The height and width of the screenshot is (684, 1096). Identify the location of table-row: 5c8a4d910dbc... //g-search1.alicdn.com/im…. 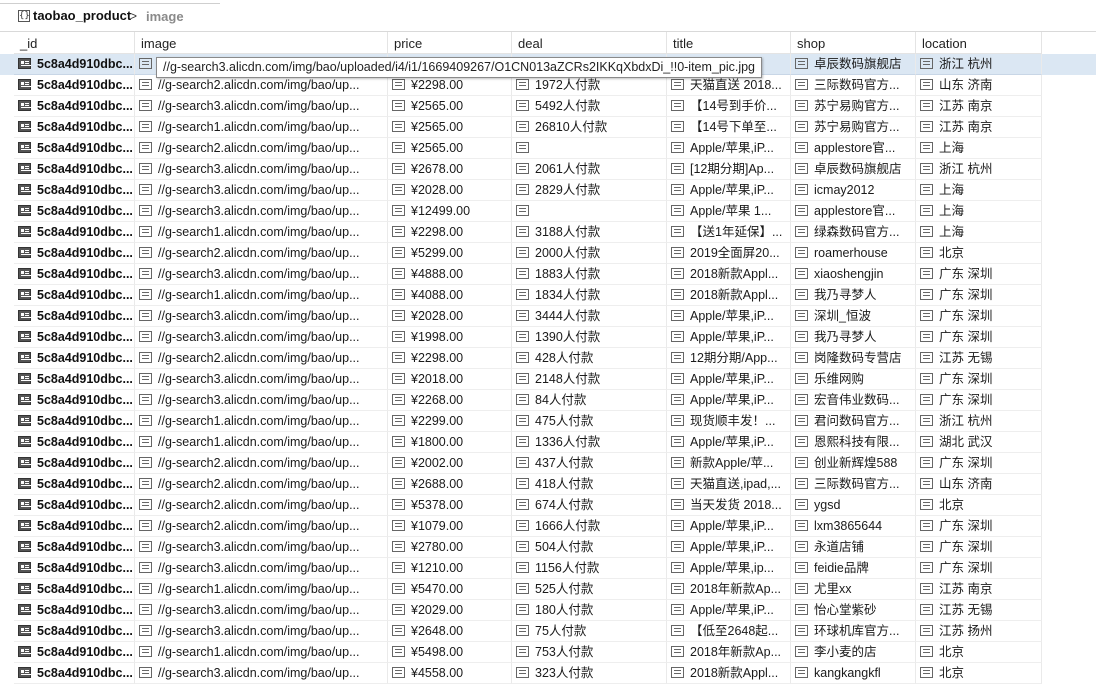
(548, 295).